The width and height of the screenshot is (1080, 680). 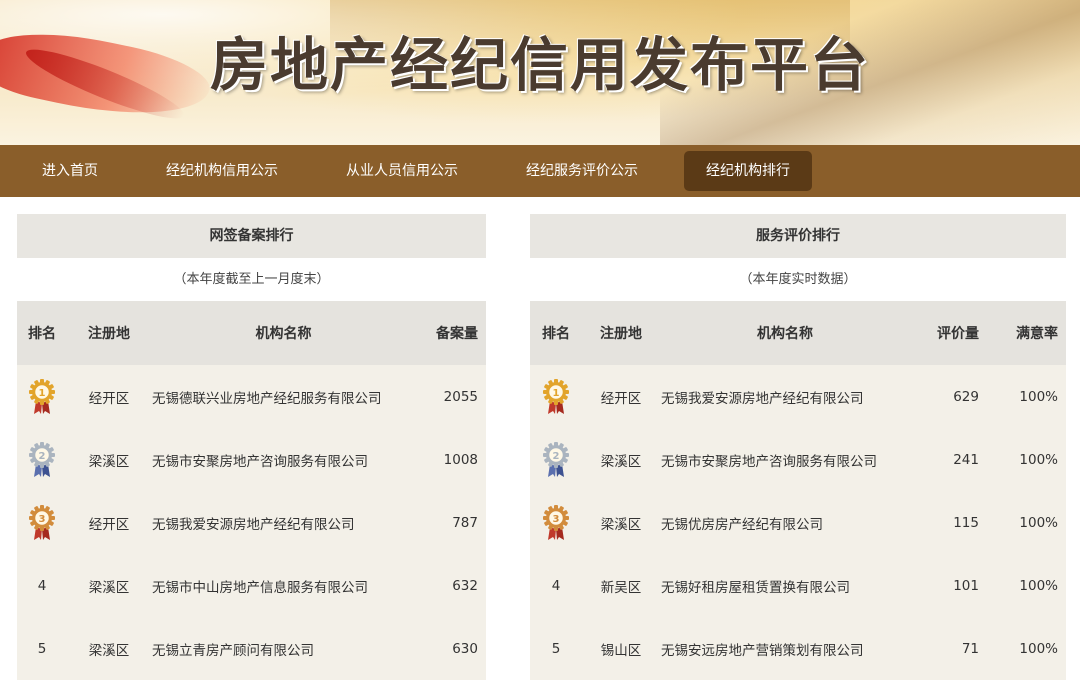 What do you see at coordinates (451, 396) in the screenshot?
I see `registration-count-cell: 2055` at bounding box center [451, 396].